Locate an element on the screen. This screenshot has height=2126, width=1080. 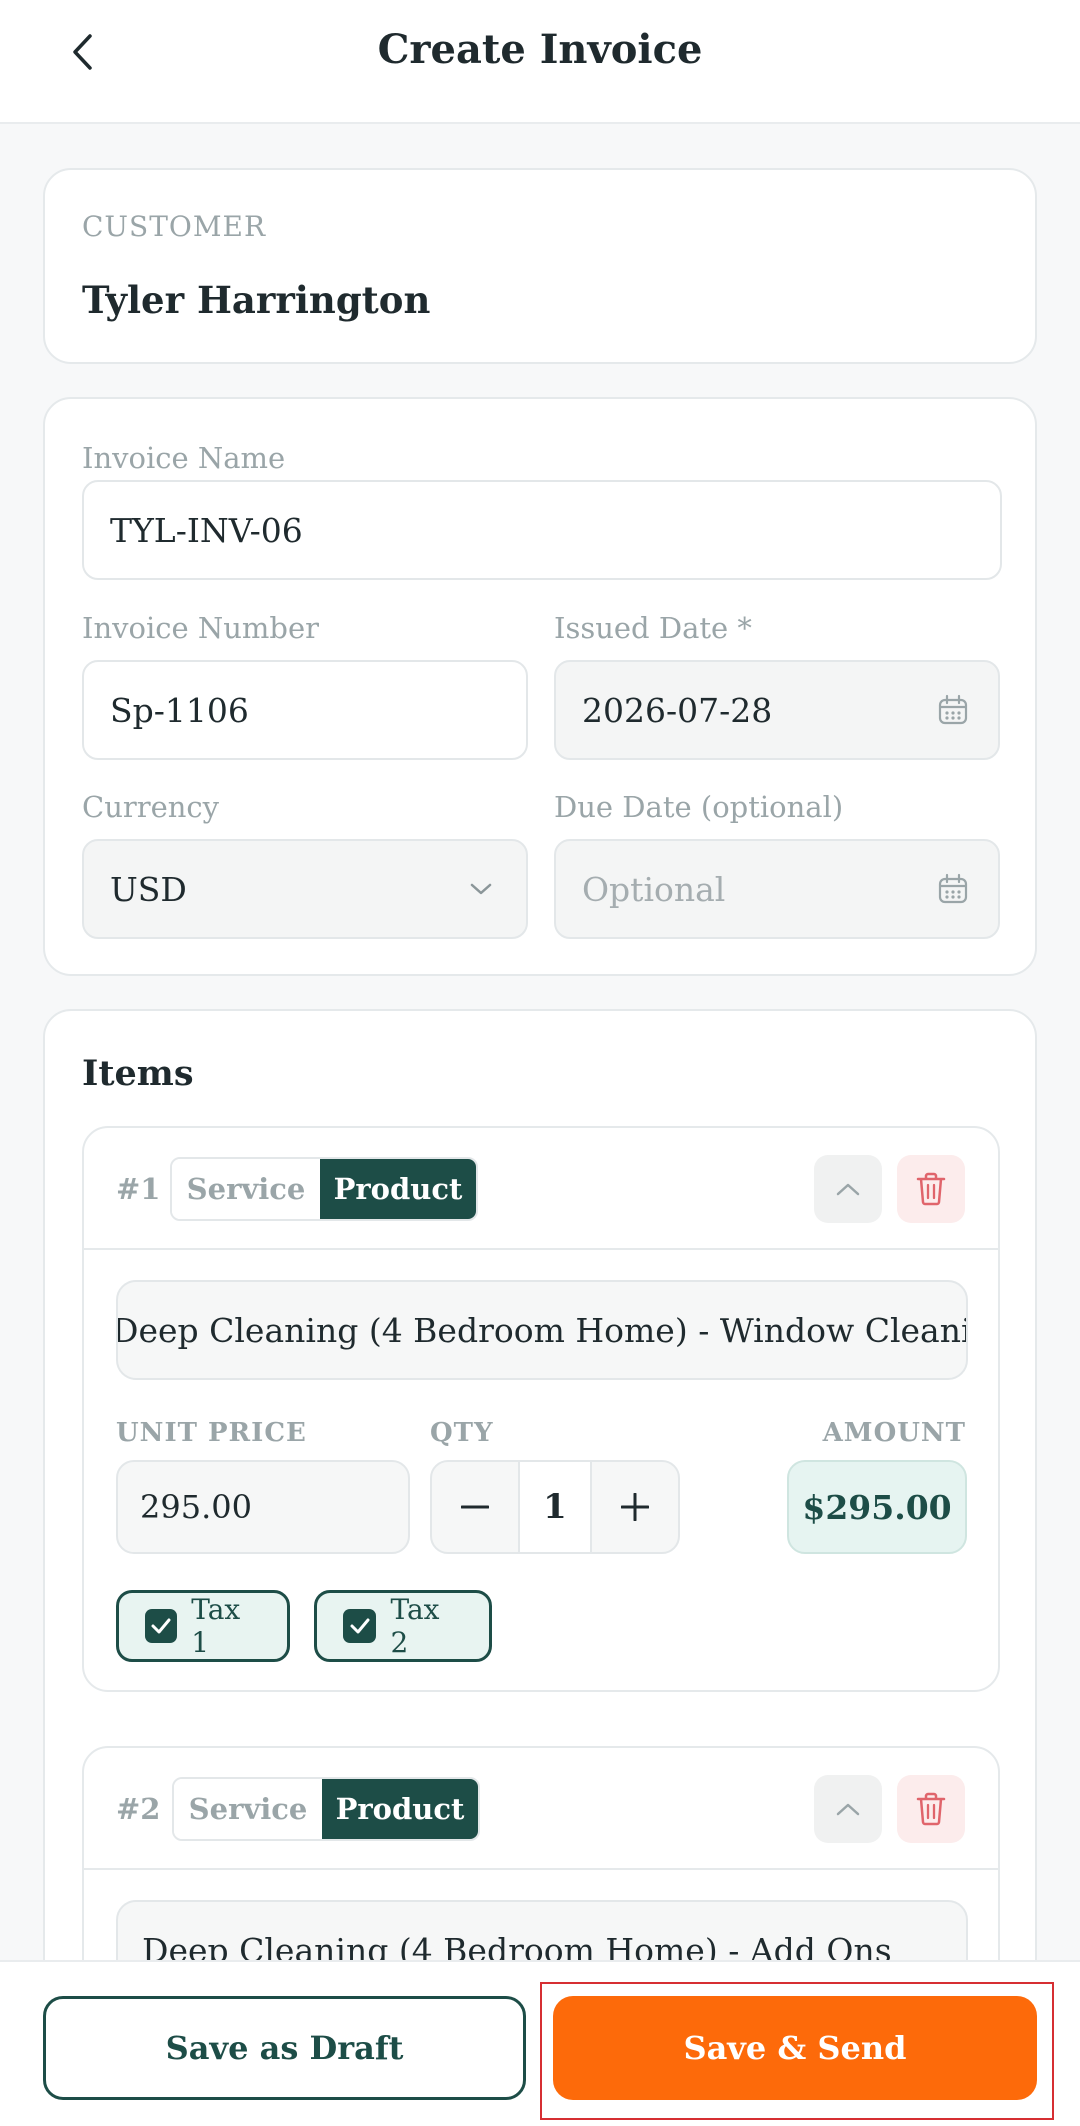
plus-icon is located at coordinates (635, 1507).